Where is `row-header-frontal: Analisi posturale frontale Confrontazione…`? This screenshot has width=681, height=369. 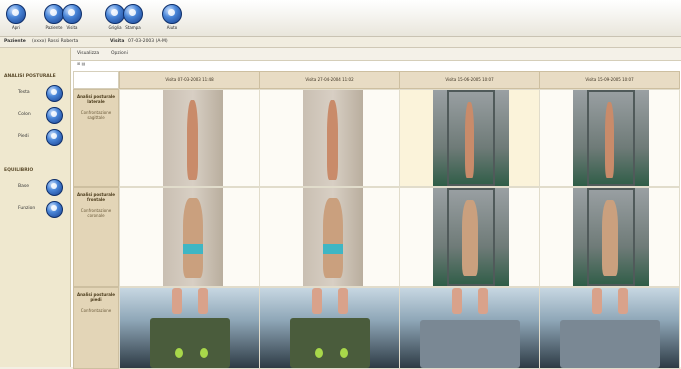 row-header-frontal: Analisi posturale frontale Confrontazione… is located at coordinates (96, 237).